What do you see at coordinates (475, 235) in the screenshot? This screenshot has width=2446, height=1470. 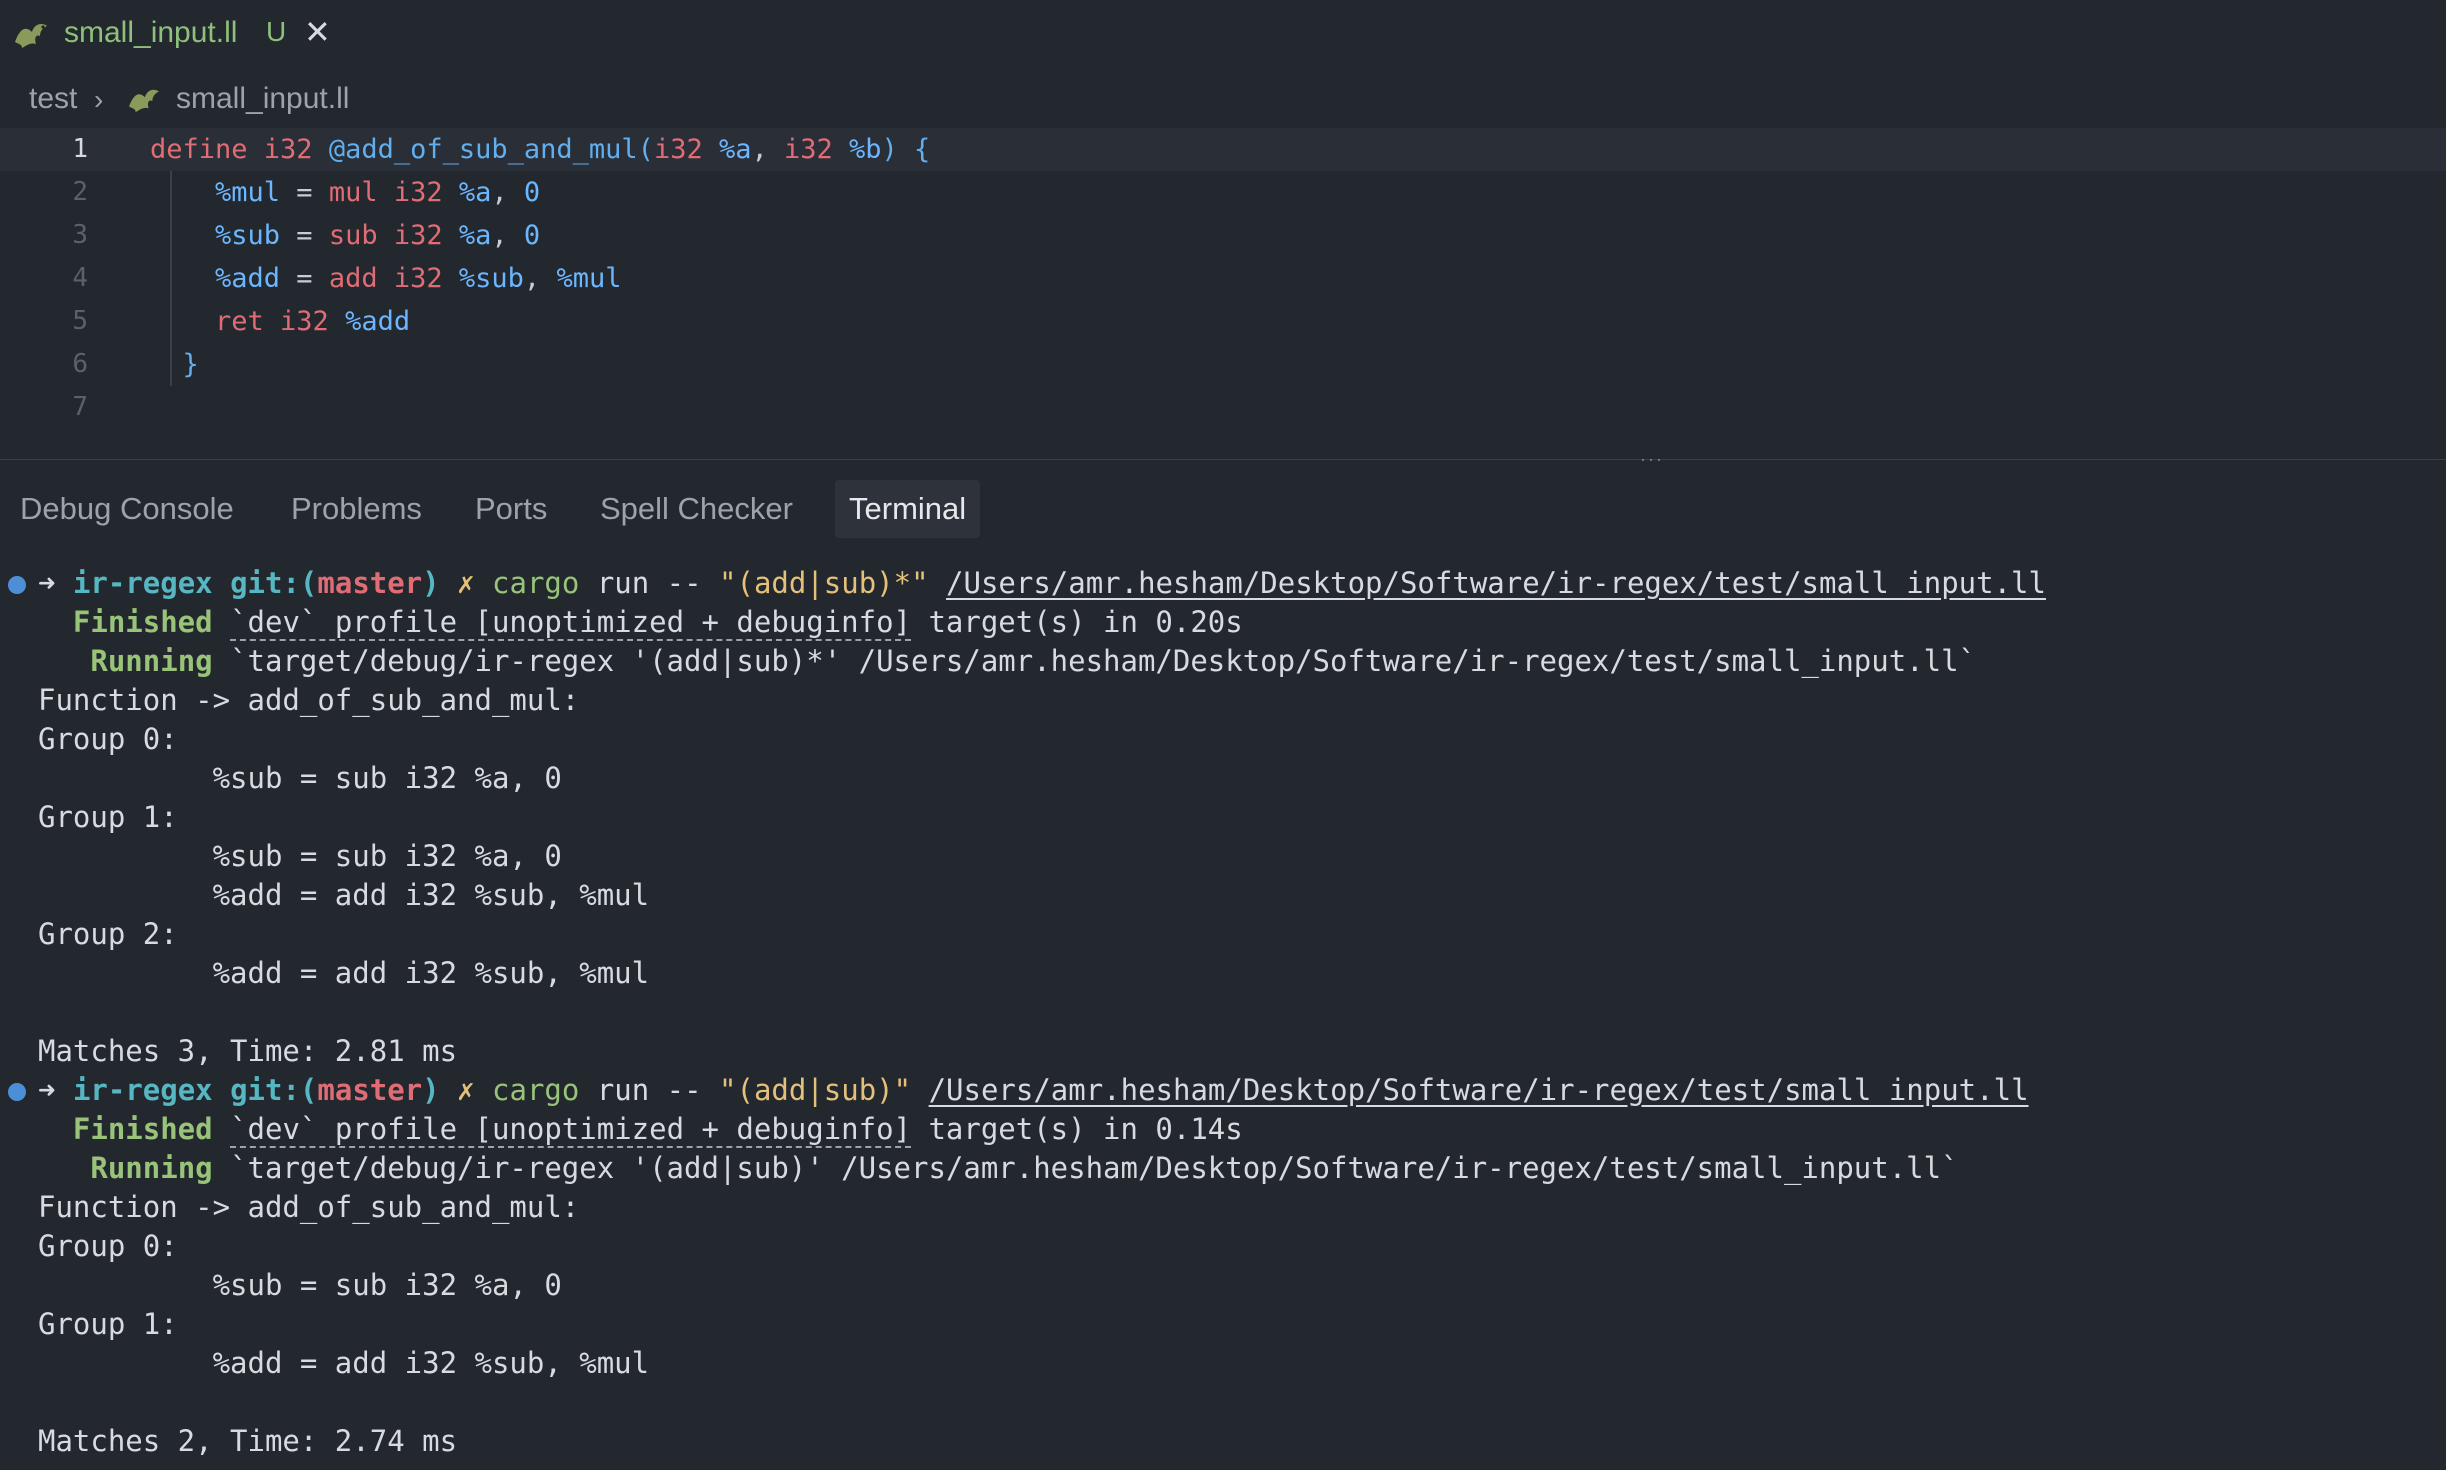 I see `code-token: %a` at bounding box center [475, 235].